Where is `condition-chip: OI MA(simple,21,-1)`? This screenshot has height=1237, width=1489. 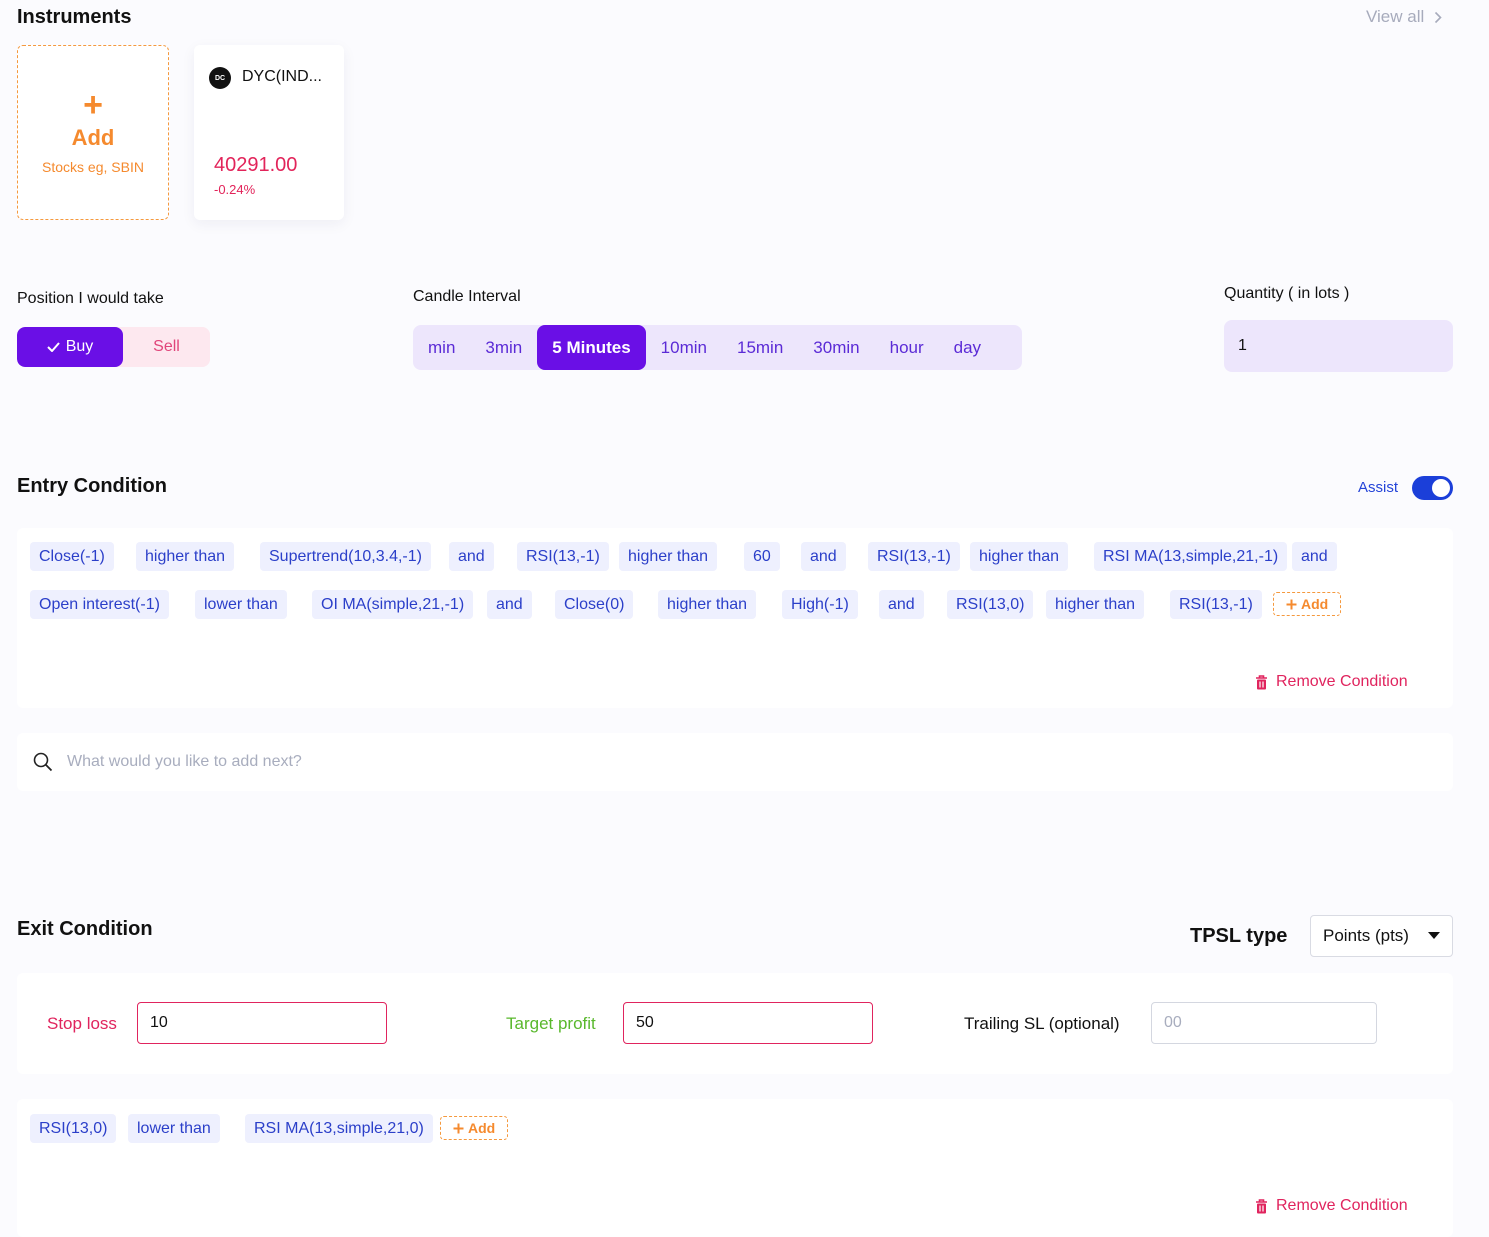
condition-chip: OI MA(simple,21,-1) is located at coordinates (393, 604).